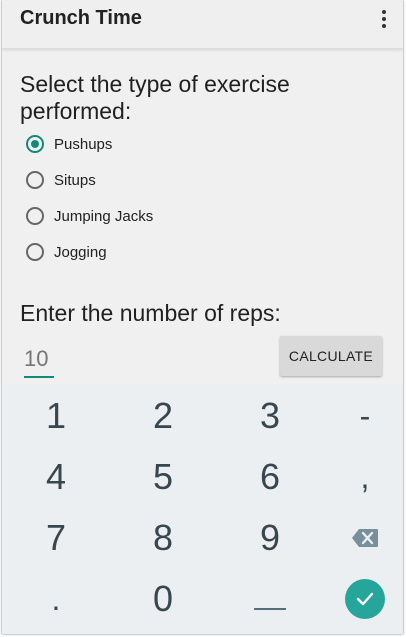  What do you see at coordinates (56, 538) in the screenshot?
I see `key-7: 7` at bounding box center [56, 538].